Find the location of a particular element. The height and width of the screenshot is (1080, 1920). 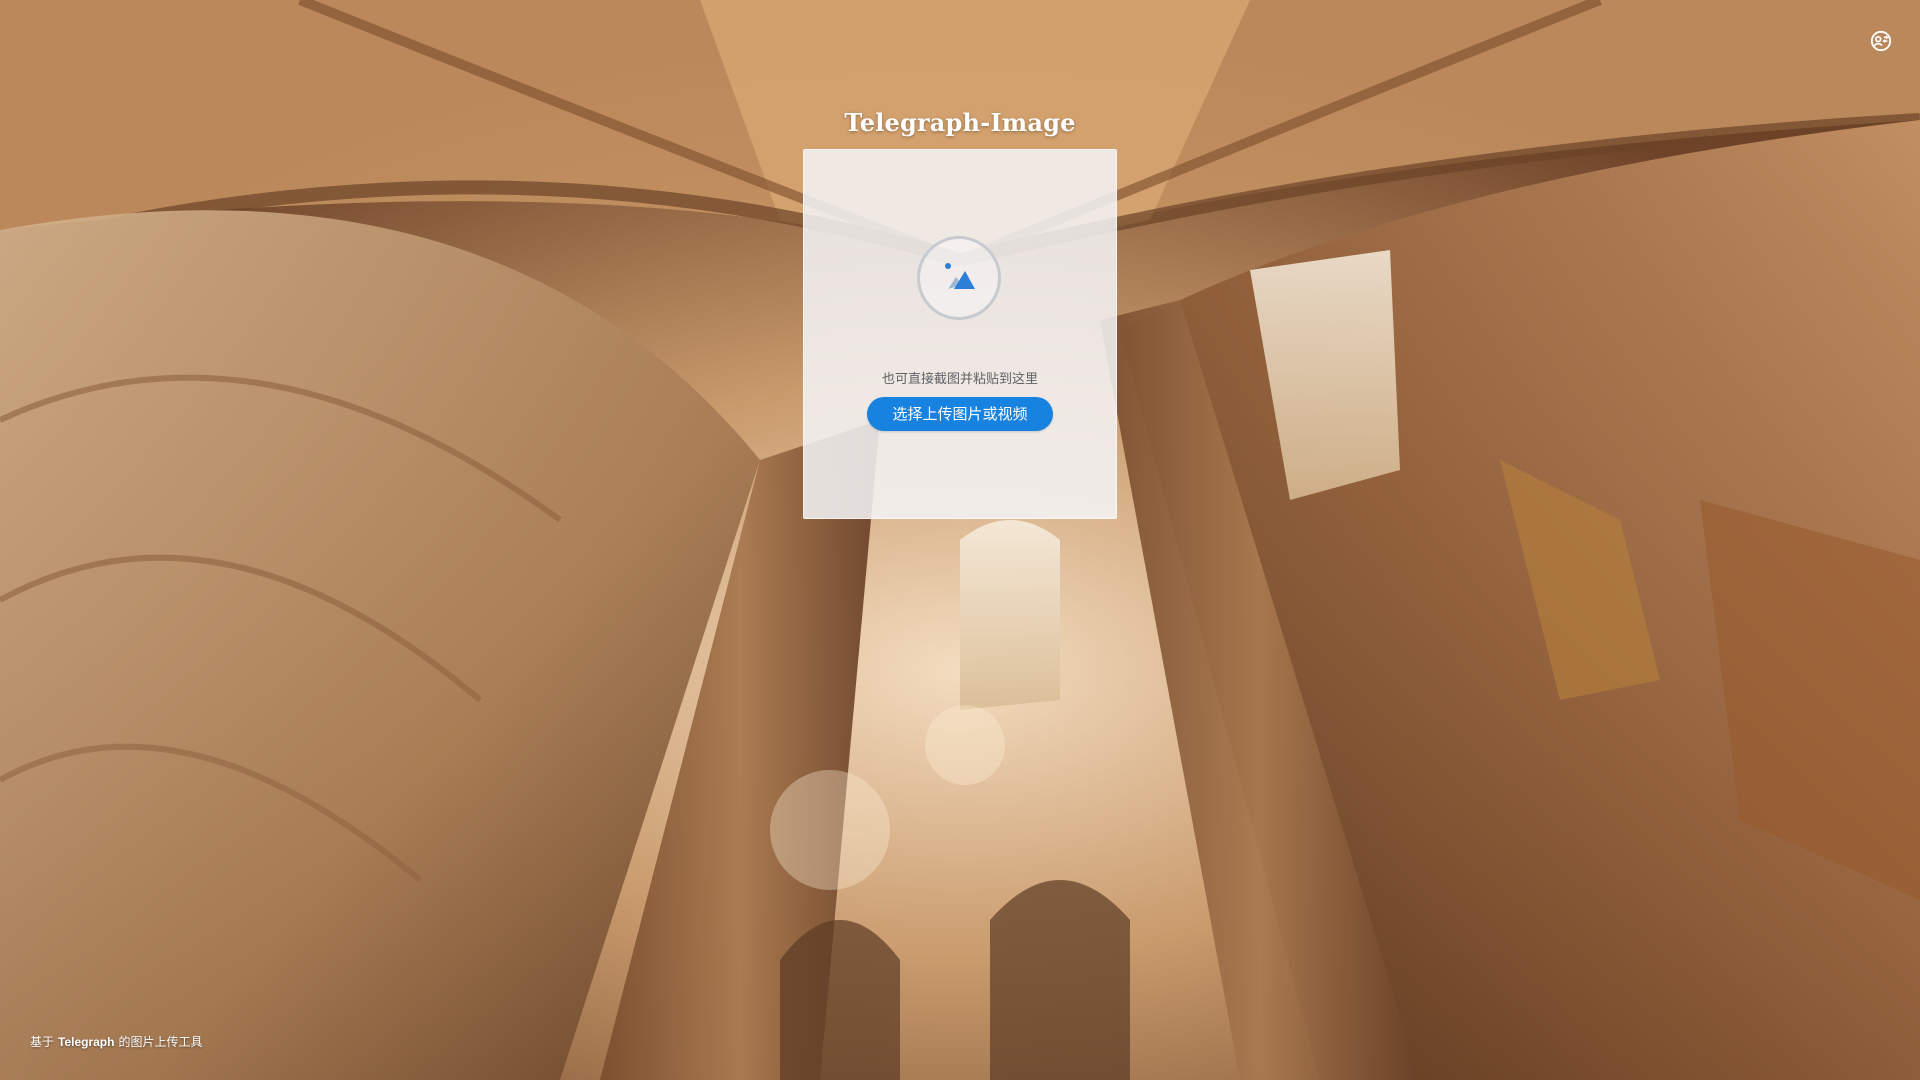

account-switch-icon is located at coordinates (1881, 41).